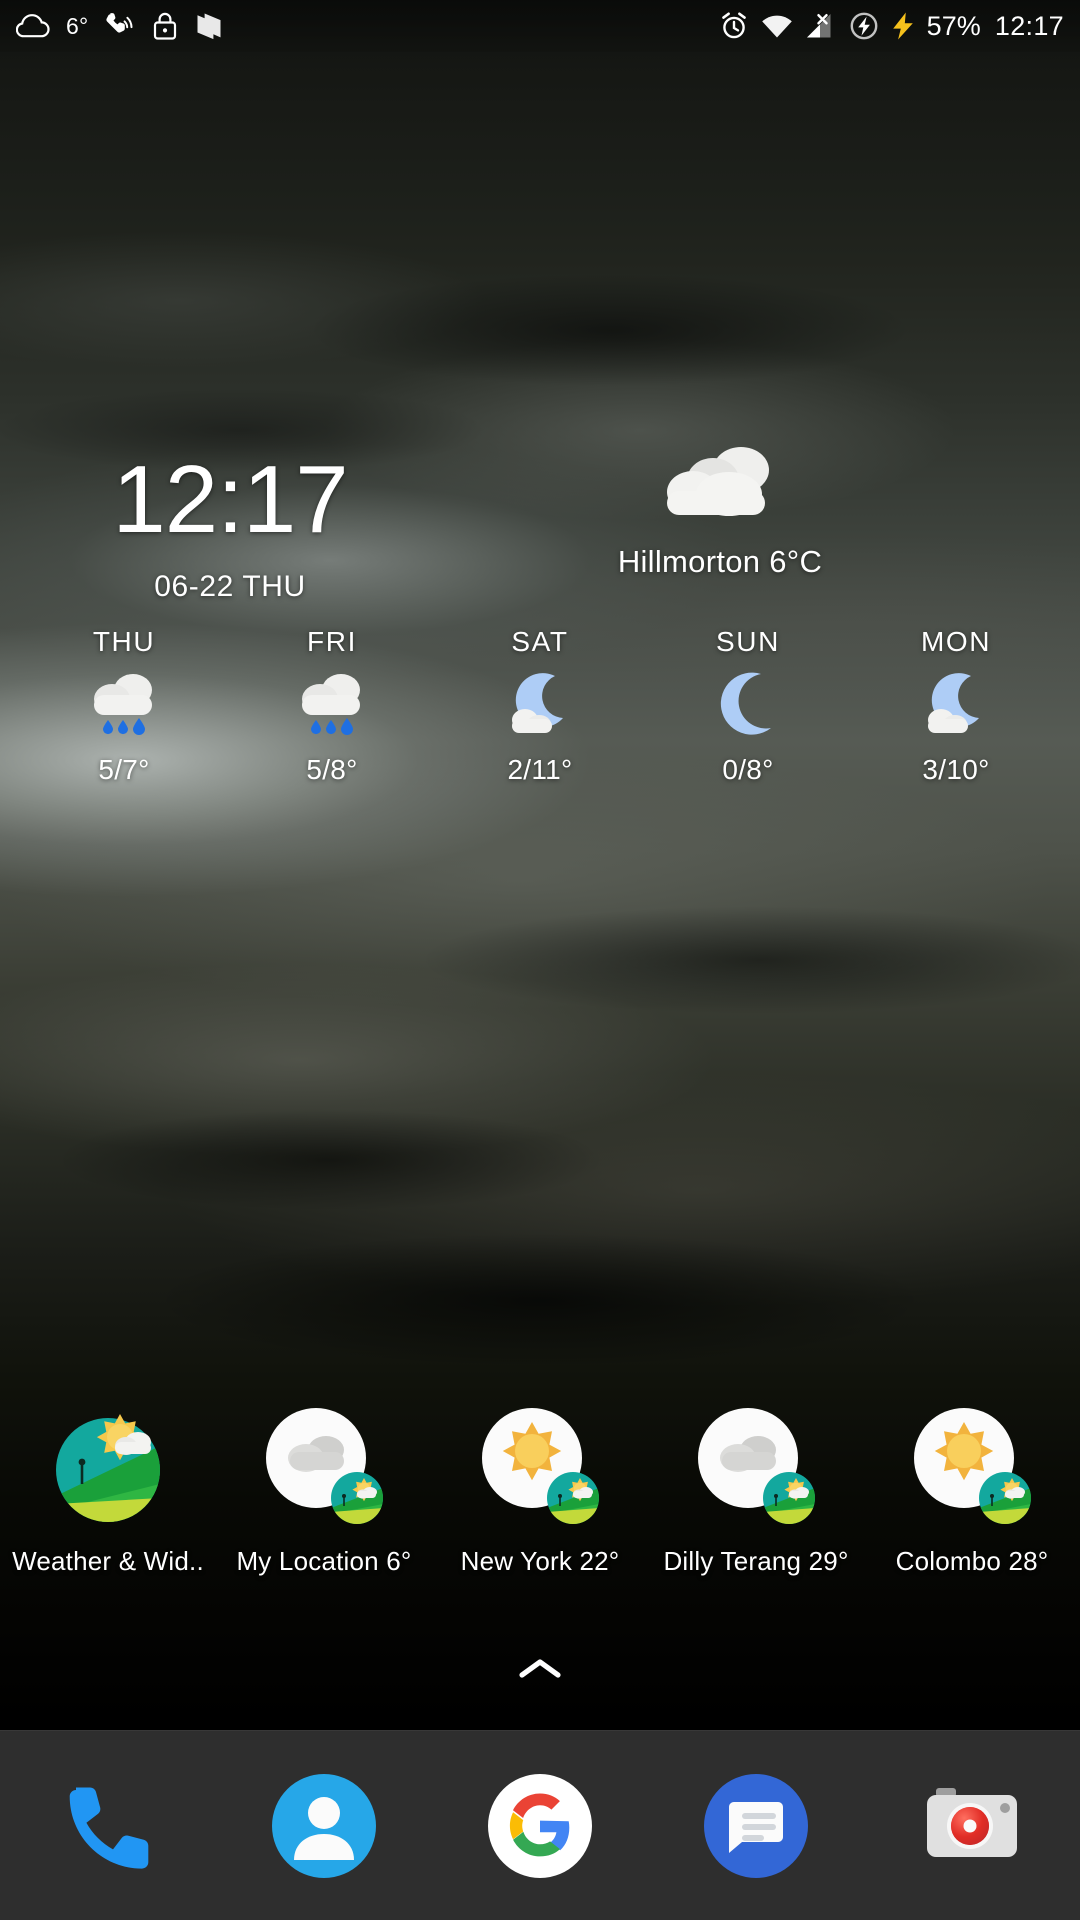  Describe the element at coordinates (748, 641) in the screenshot. I see `forecast-day-name: SUN` at that location.